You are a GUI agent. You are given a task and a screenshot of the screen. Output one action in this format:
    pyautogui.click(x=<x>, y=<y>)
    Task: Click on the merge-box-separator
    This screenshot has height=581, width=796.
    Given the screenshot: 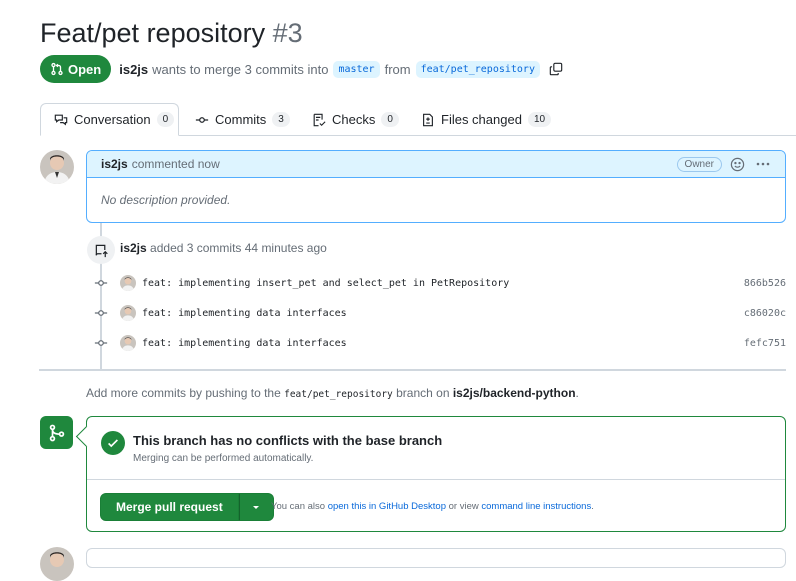 What is the action you would take?
    pyautogui.click(x=436, y=479)
    